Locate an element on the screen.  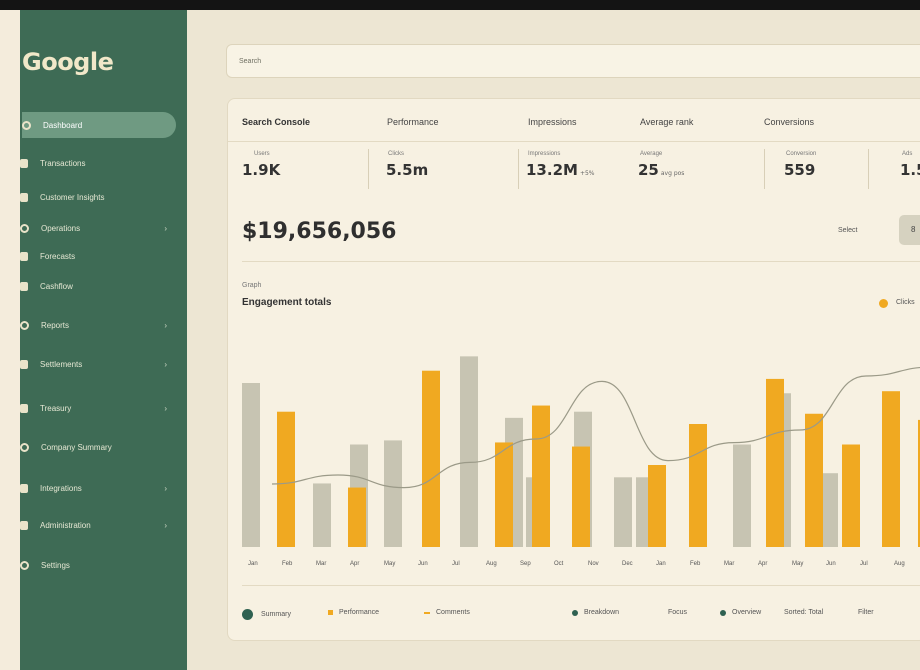
sidebar-item-company-summary: Company Summary is located at coordinates (103, 447).